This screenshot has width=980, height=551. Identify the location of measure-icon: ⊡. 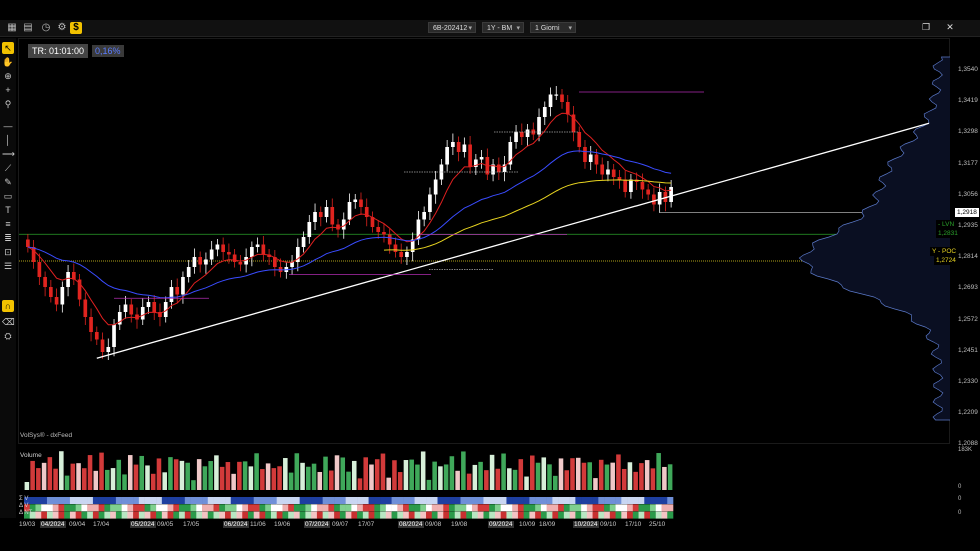
(8, 252).